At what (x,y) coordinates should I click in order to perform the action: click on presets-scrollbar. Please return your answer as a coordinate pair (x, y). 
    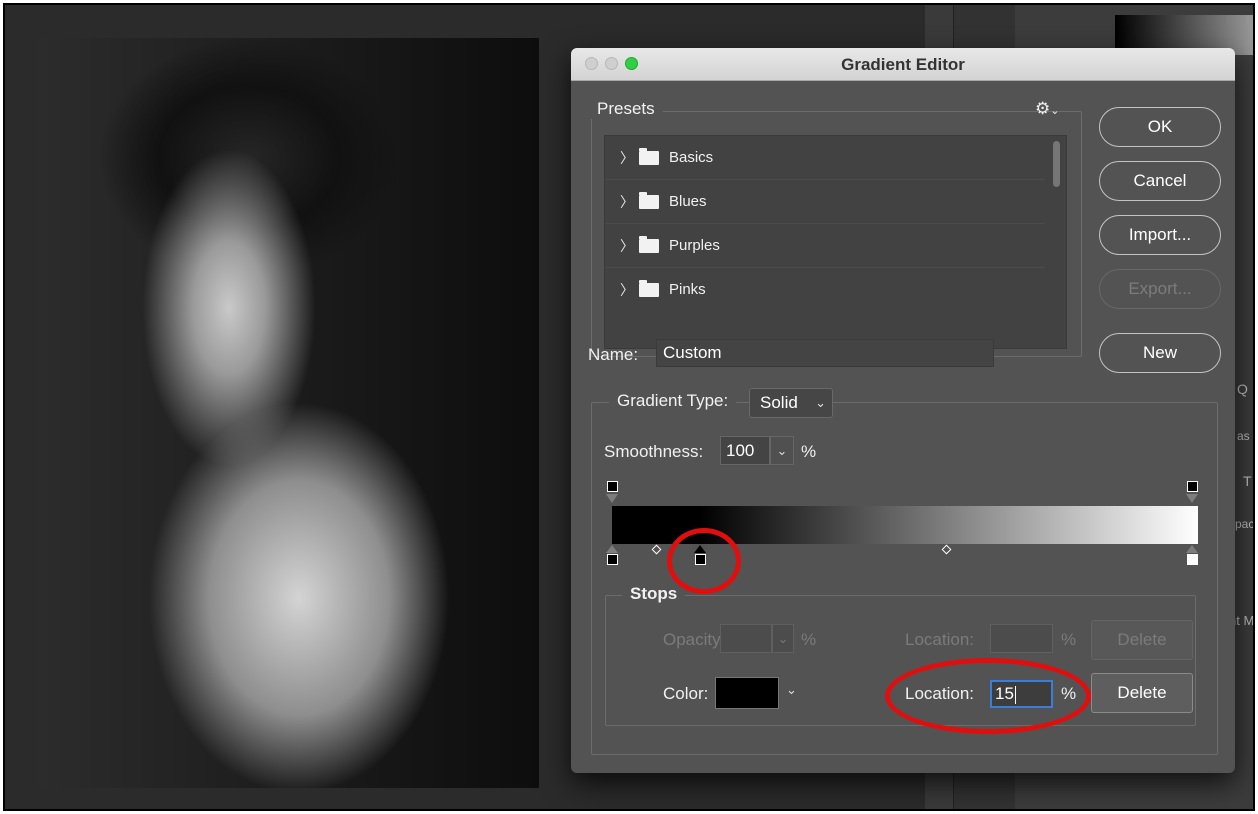
    Looking at the image, I should click on (1056, 242).